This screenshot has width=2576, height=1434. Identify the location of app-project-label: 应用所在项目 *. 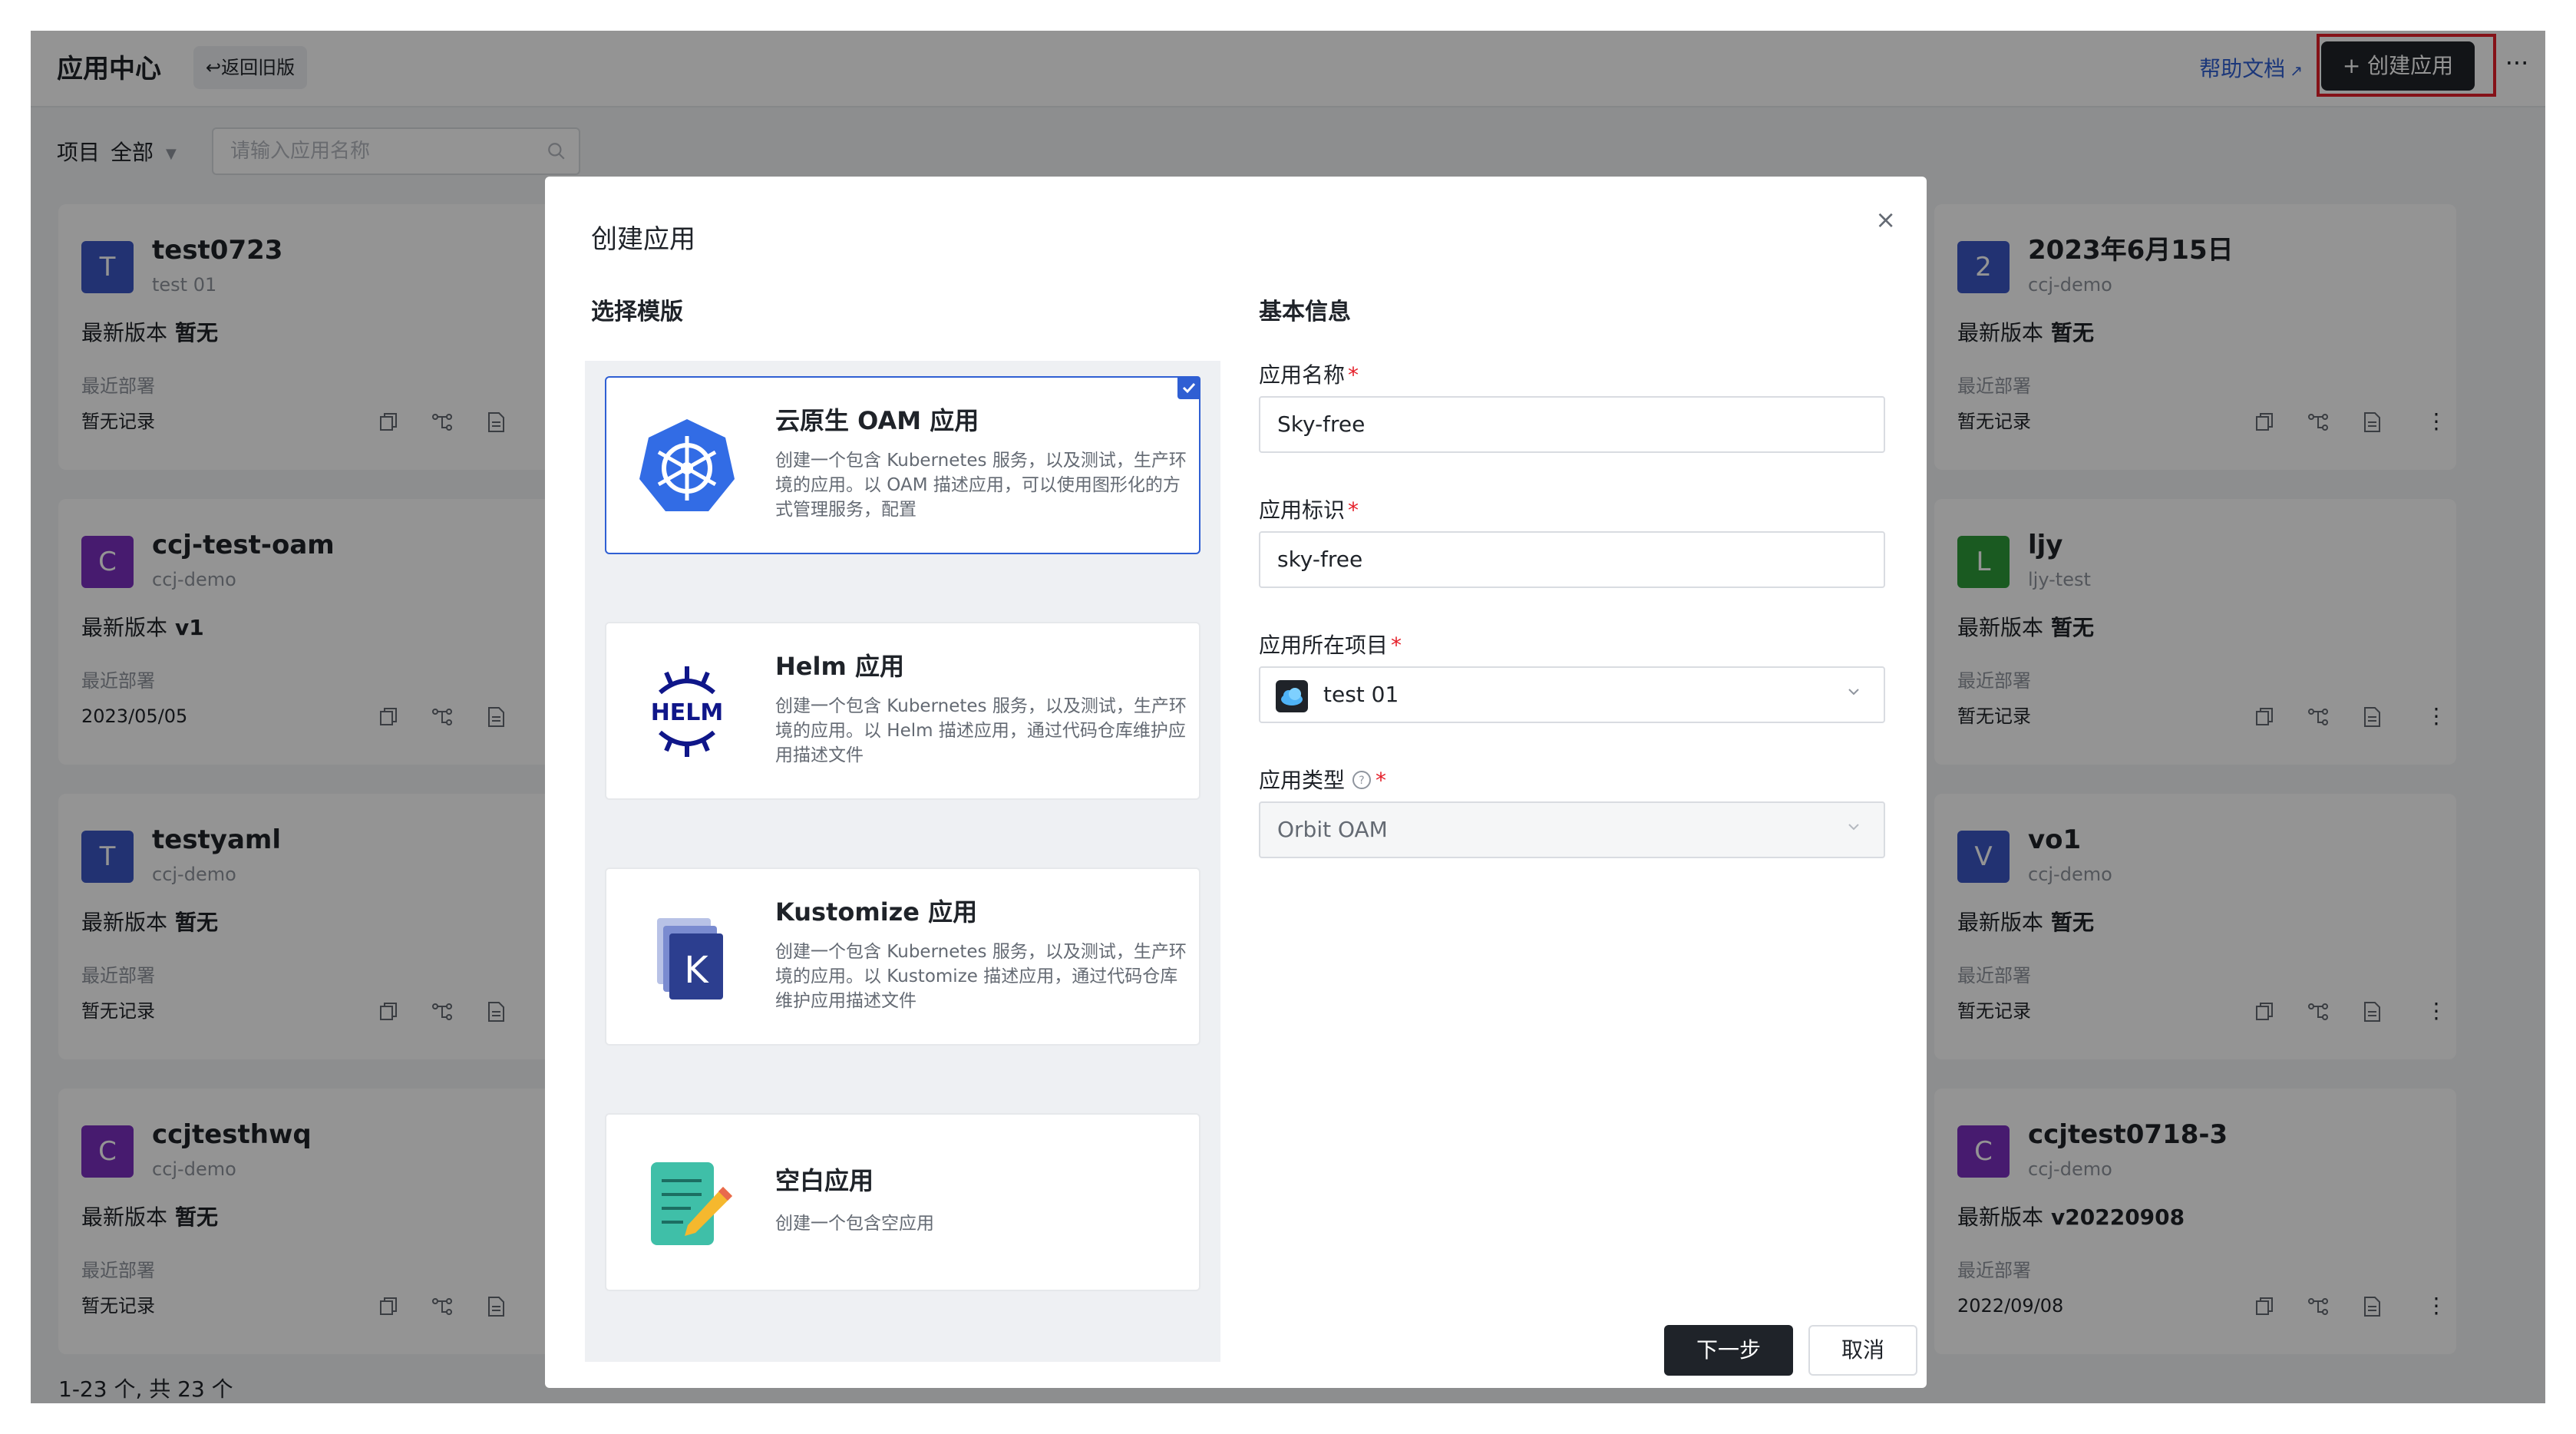
(1330, 645).